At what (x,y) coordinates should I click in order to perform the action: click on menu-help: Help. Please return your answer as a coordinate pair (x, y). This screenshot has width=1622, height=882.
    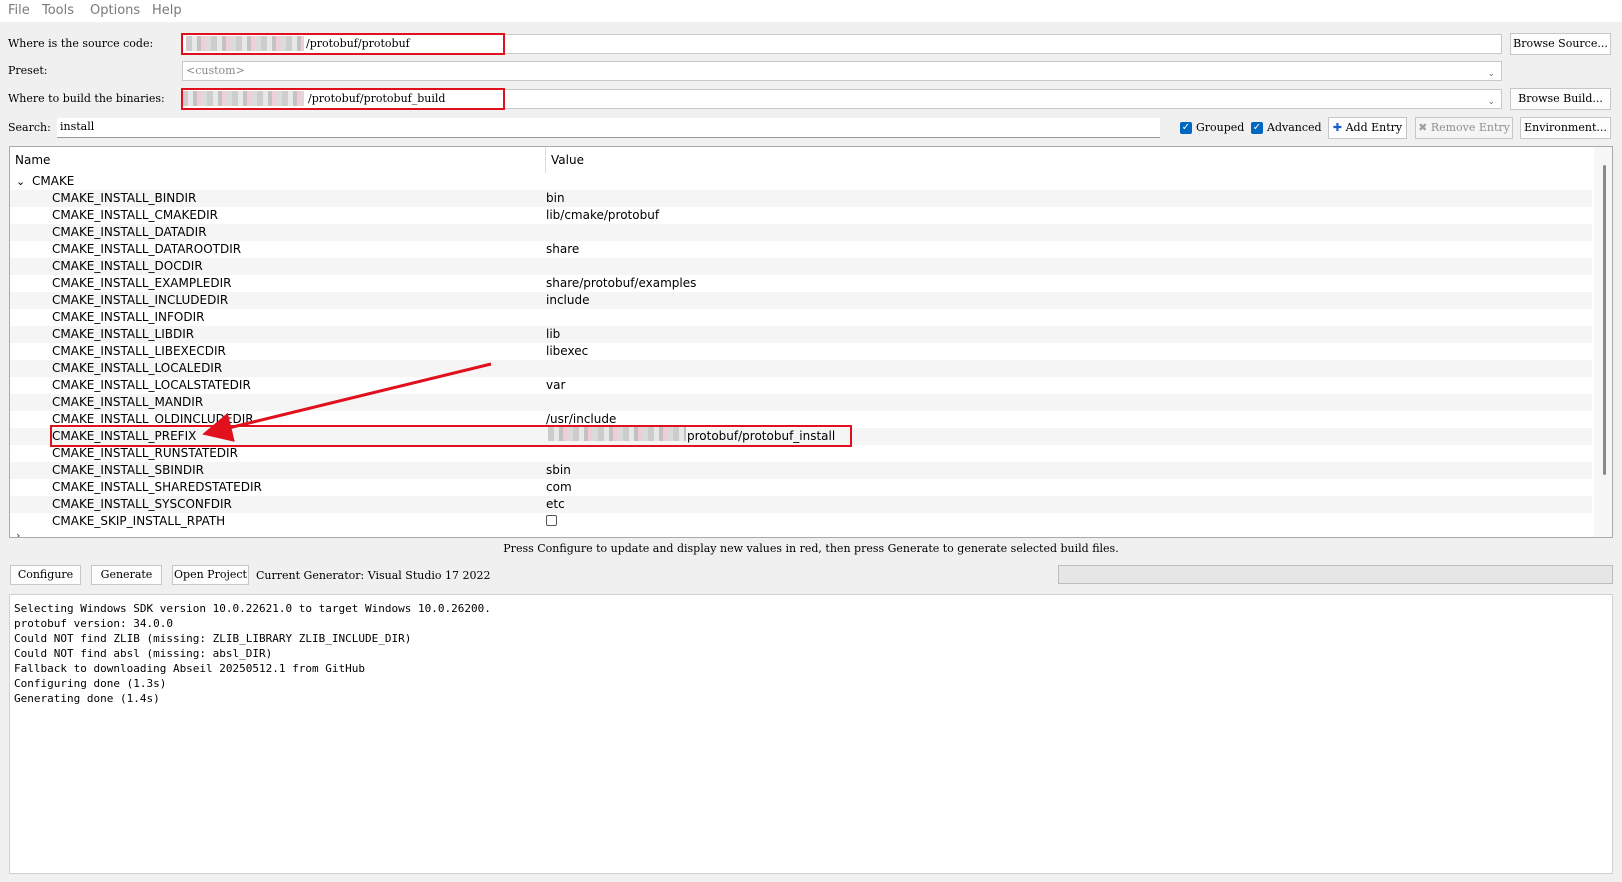
    Looking at the image, I should click on (167, 10).